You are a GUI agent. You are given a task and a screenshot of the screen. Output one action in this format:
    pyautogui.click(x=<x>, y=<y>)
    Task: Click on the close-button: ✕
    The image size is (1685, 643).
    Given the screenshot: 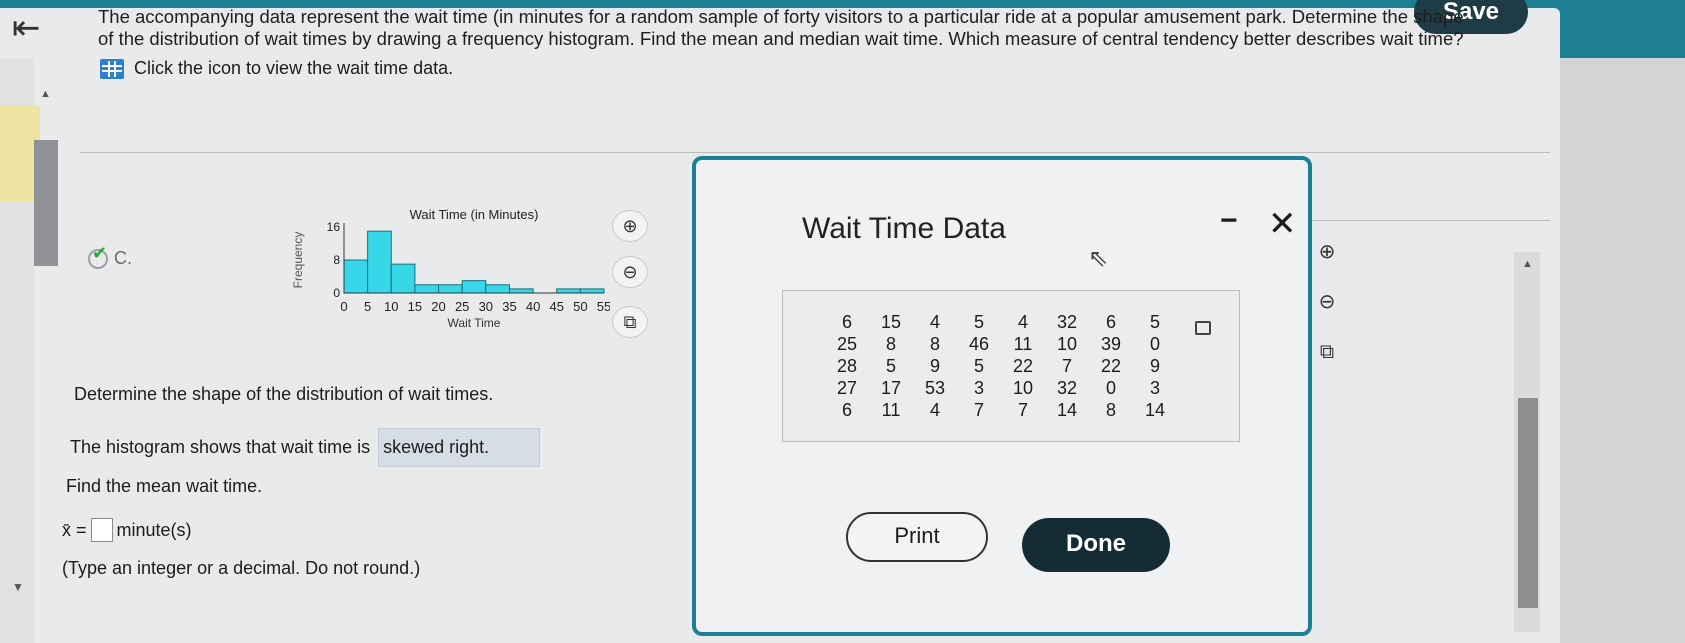 What is the action you would take?
    pyautogui.click(x=1282, y=224)
    